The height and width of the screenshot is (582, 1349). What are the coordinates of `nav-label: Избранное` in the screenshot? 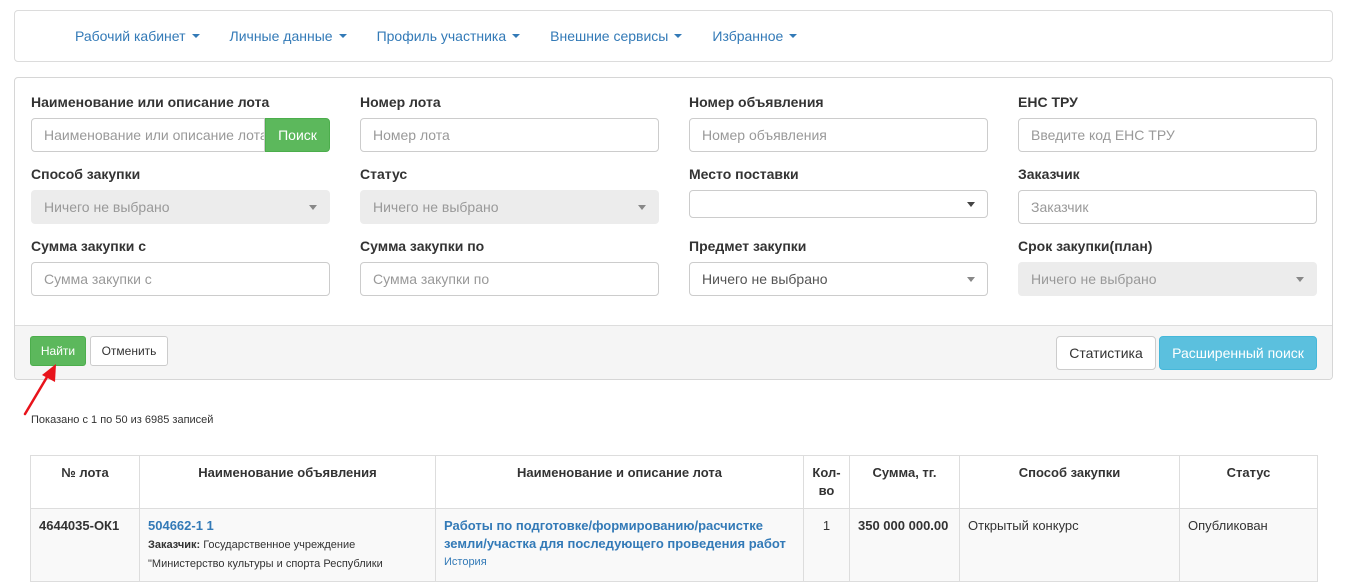 It's located at (748, 36).